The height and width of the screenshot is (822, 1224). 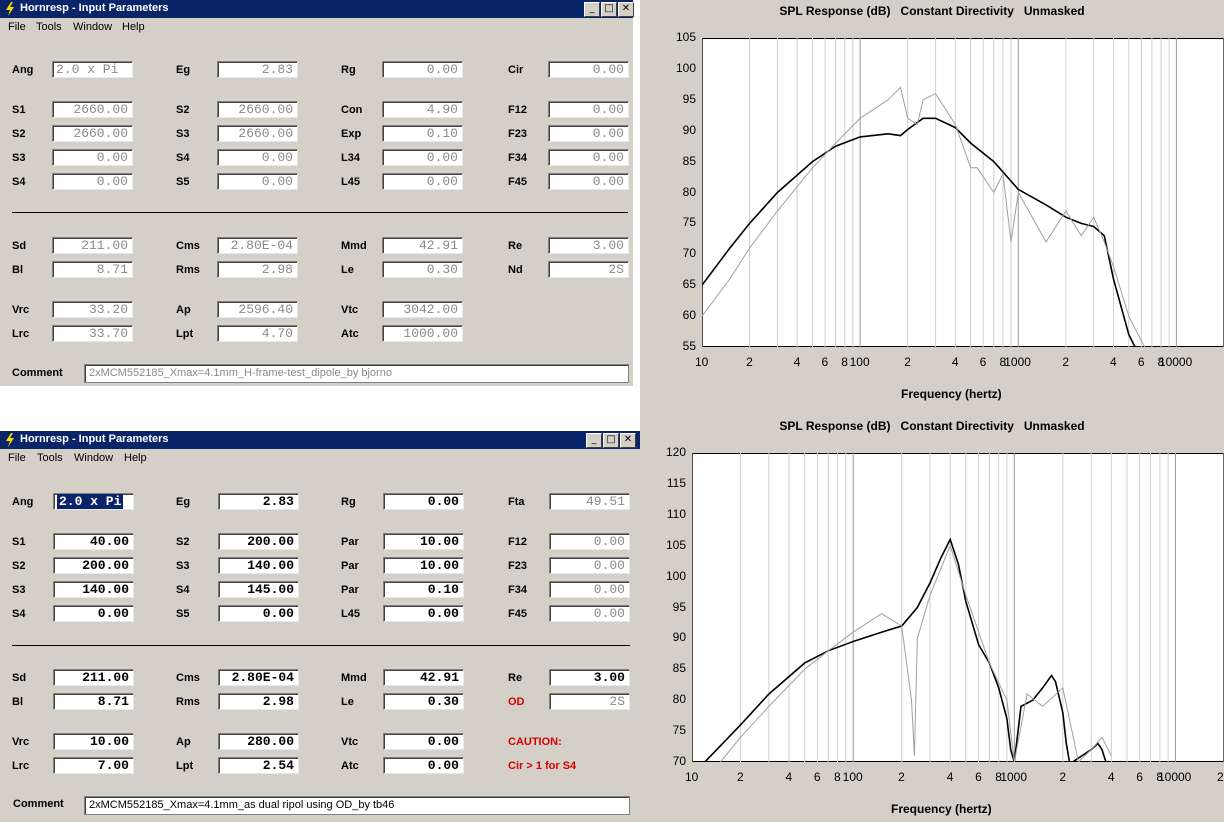 I want to click on param-field-fta: 49.51, so click(x=589, y=501).